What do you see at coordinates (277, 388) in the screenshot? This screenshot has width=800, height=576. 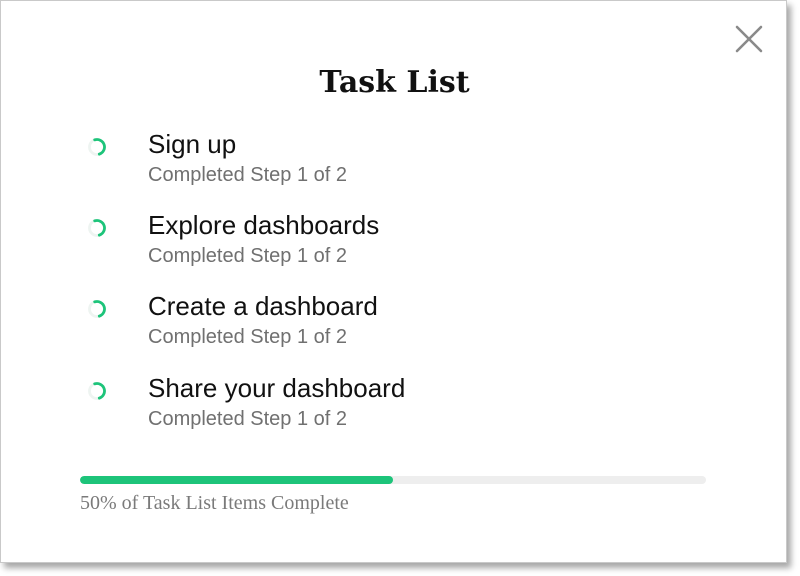 I see `task-name: Share your dashboard` at bounding box center [277, 388].